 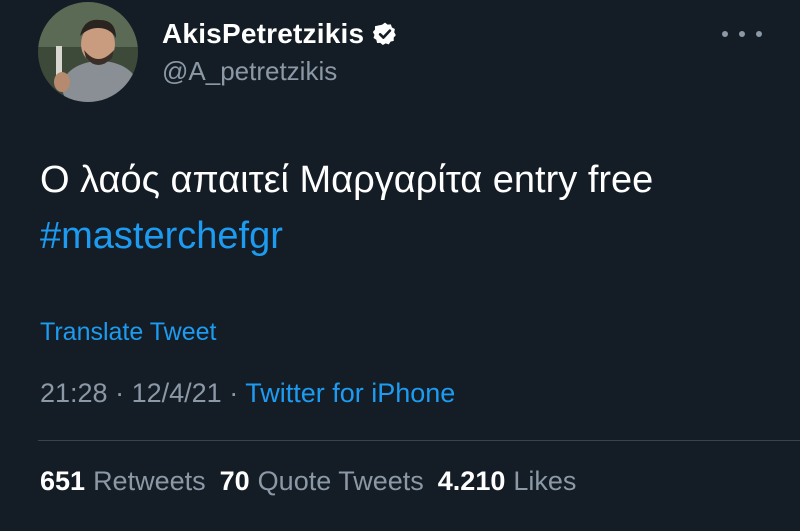 I want to click on author-display-name: AkisPetretzikis, so click(x=263, y=34).